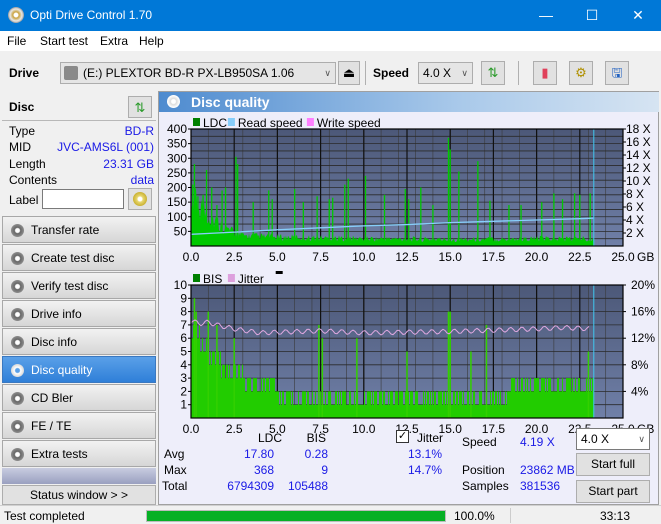 The height and width of the screenshot is (524, 661). Describe the element at coordinates (177, 129) in the screenshot. I see `y-tick-label: 400` at that location.